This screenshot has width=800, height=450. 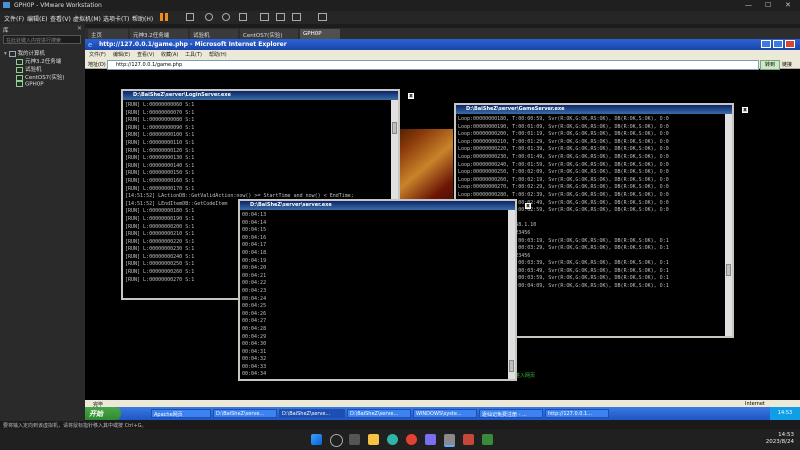 What do you see at coordinates (354, 439) in the screenshot?
I see `task-view-icon` at bounding box center [354, 439].